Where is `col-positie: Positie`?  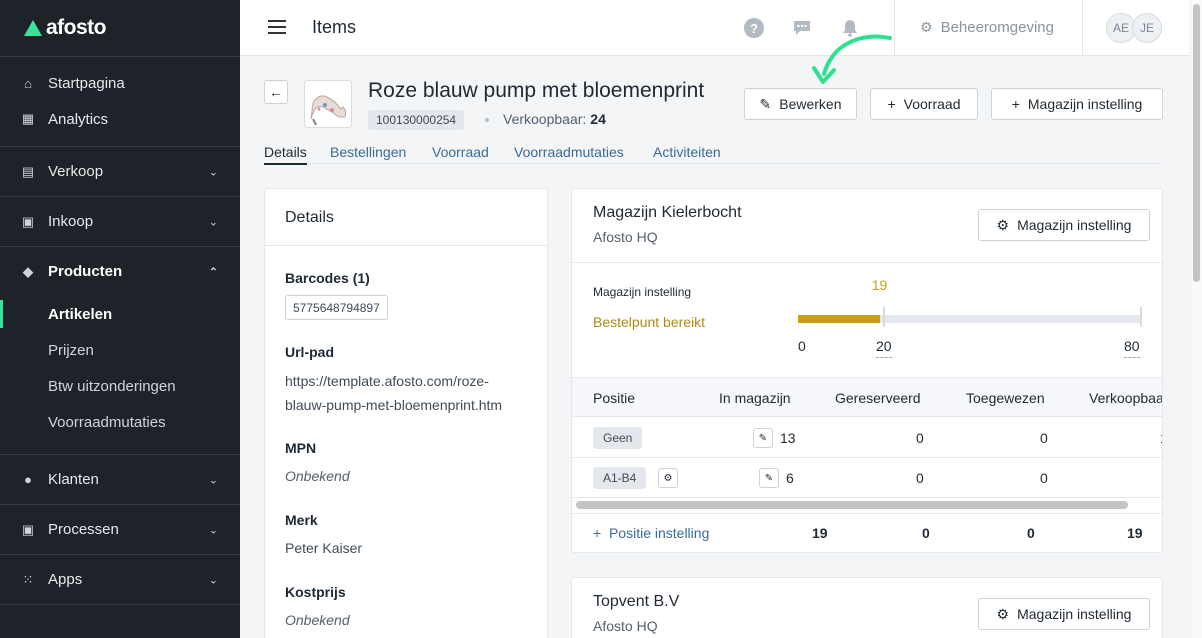
col-positie: Positie is located at coordinates (614, 398).